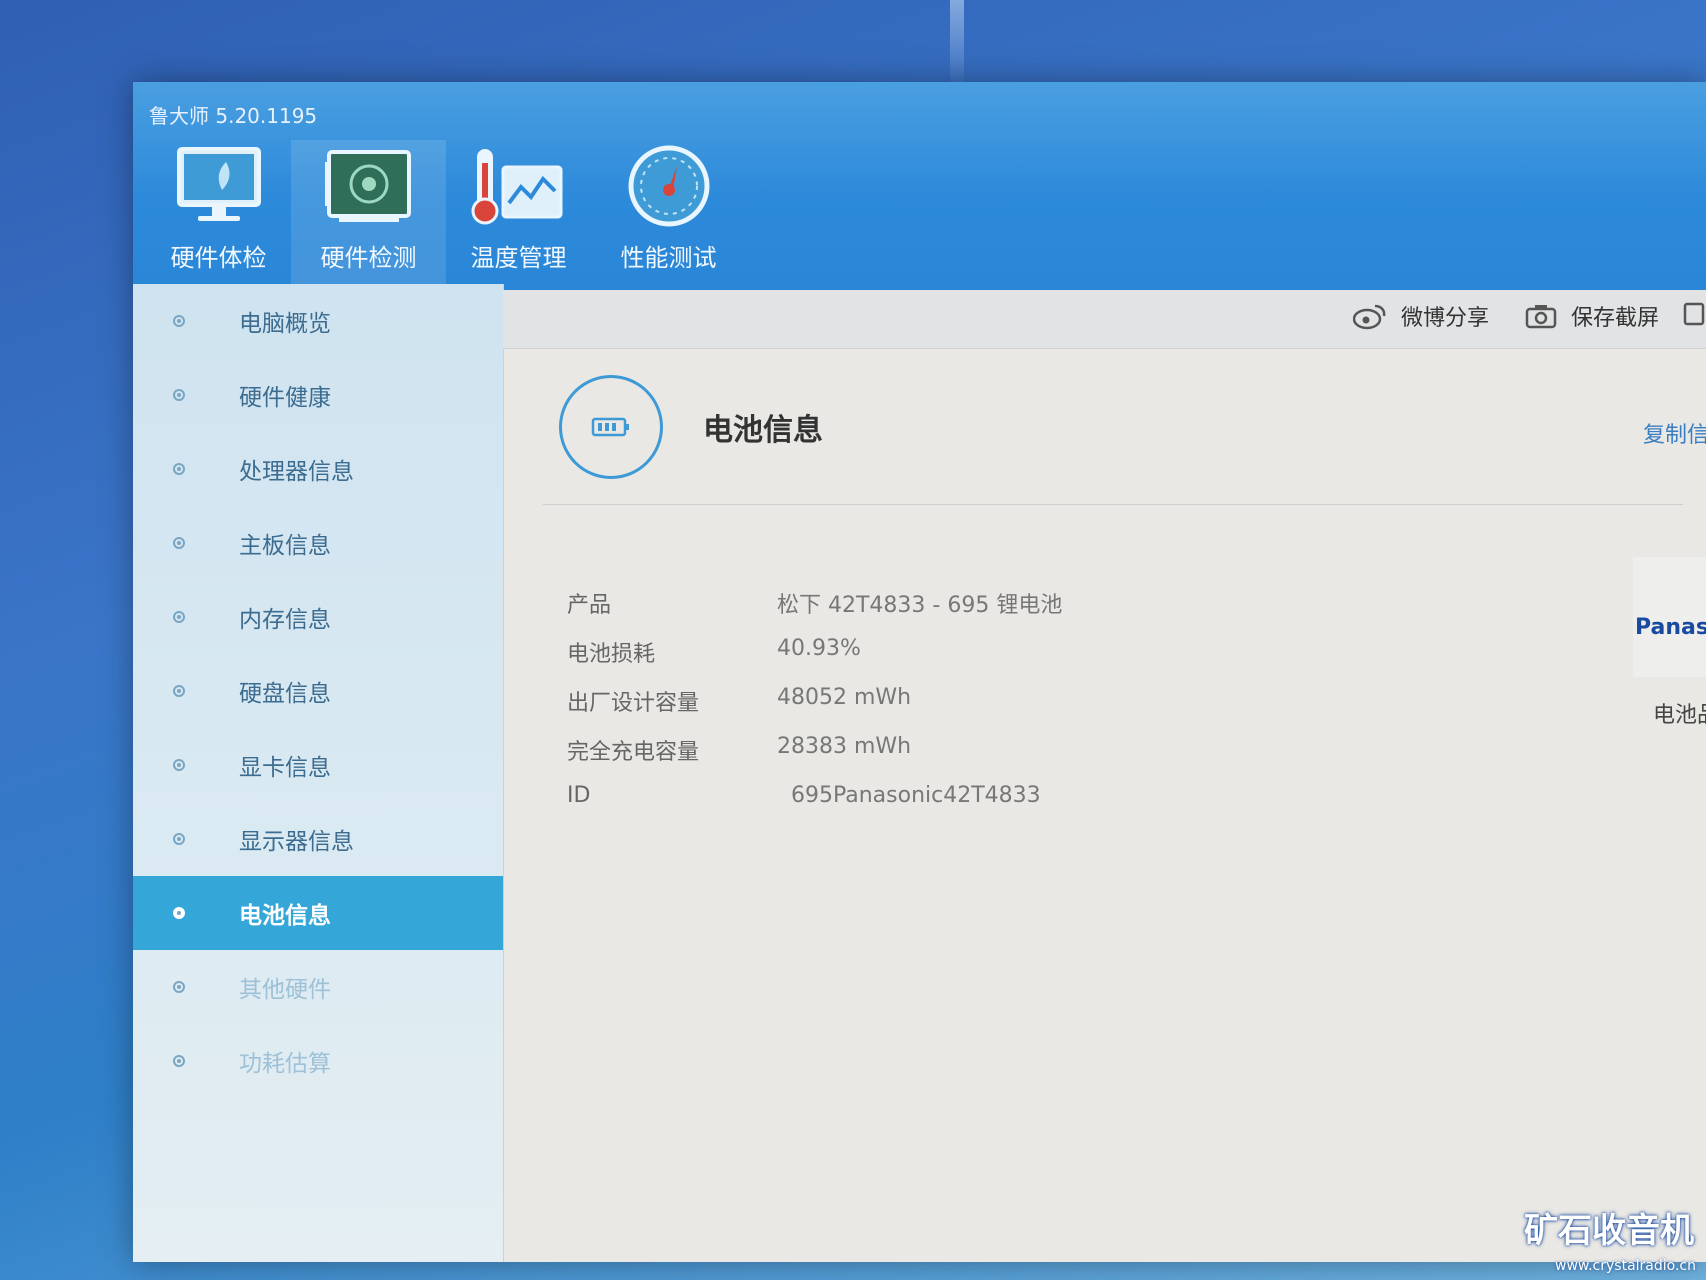 The width and height of the screenshot is (1706, 1280). Describe the element at coordinates (669, 186) in the screenshot. I see `speedometer-icon` at that location.